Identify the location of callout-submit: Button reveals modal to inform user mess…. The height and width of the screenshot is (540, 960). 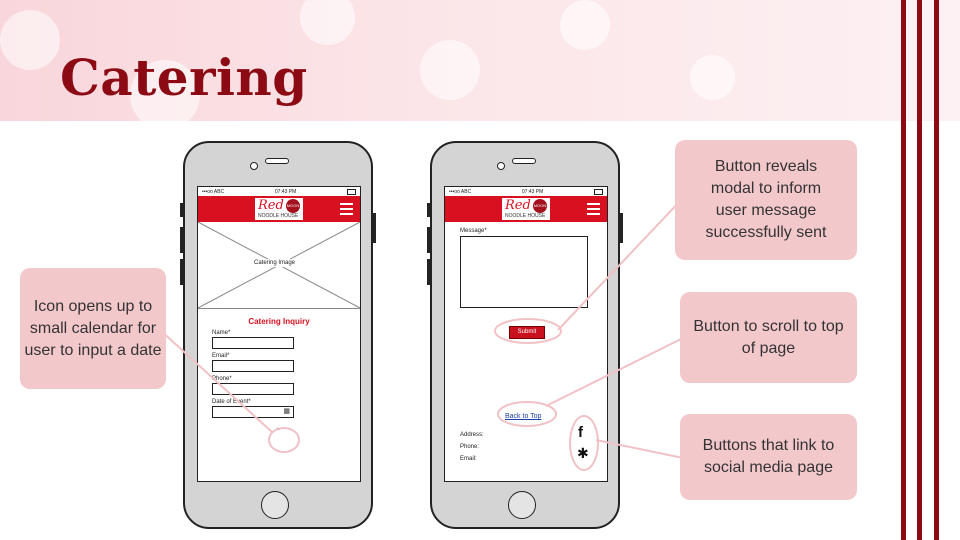
(766, 200).